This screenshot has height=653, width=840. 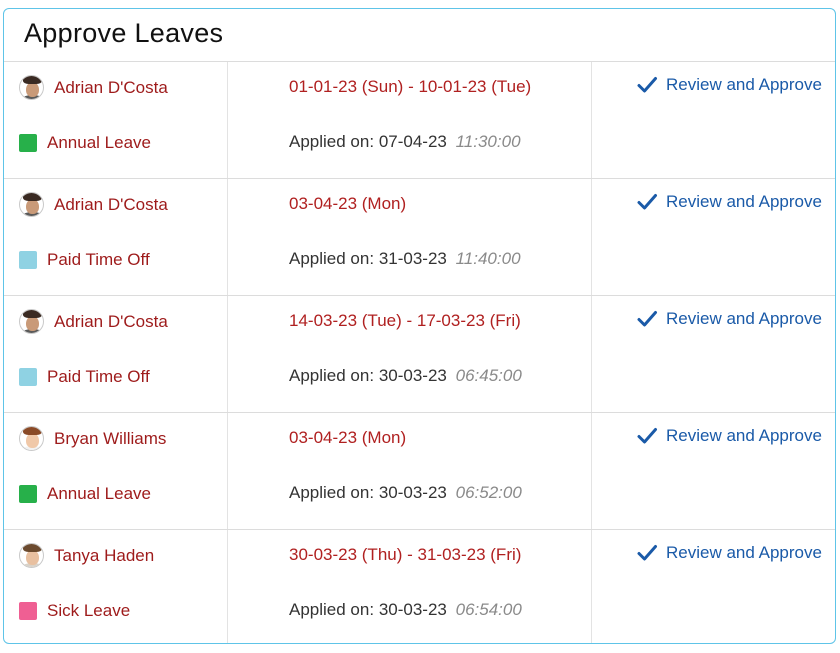 I want to click on applied-on: Applied on: 31-03-23 11:40:00, so click(x=405, y=259).